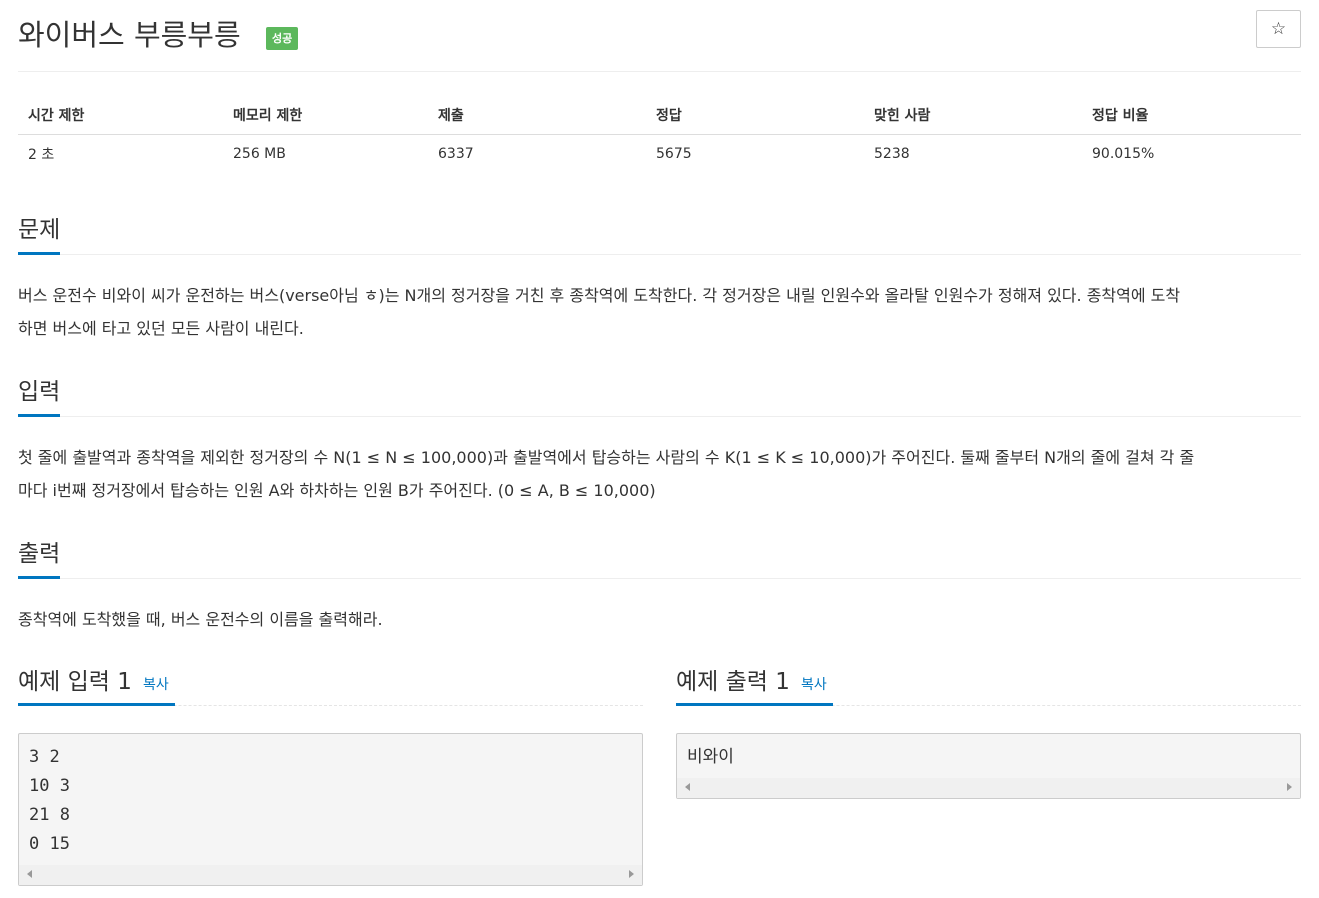 This screenshot has width=1319, height=898. Describe the element at coordinates (325, 115) in the screenshot. I see `header-memory-limit: 메모리 제한` at that location.